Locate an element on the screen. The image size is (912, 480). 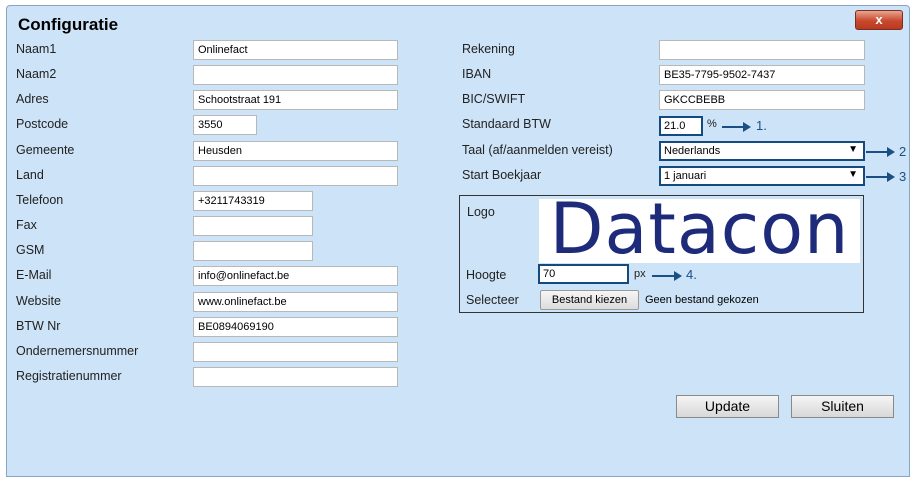
annotation-3: 3 is located at coordinates (903, 176).